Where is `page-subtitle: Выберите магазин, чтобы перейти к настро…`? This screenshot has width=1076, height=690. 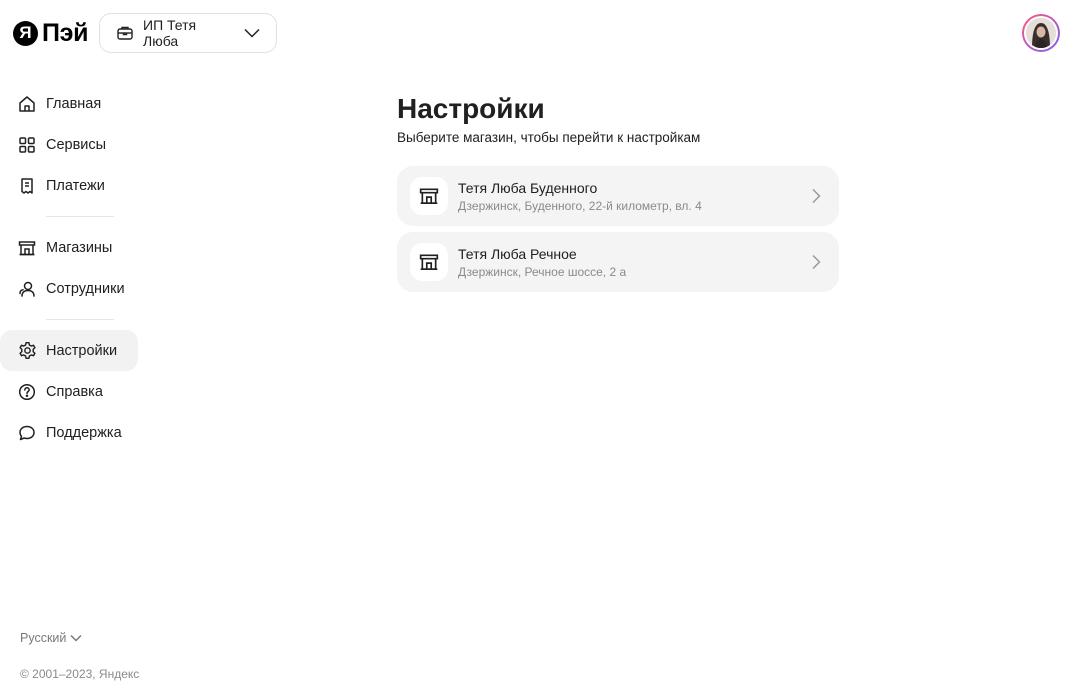
page-subtitle: Выберите магазин, чтобы перейти к настро… is located at coordinates (549, 137).